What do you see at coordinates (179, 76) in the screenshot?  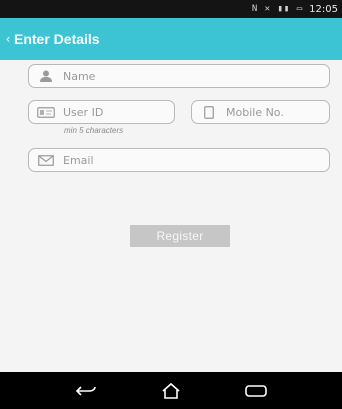 I see `name-field: Name` at bounding box center [179, 76].